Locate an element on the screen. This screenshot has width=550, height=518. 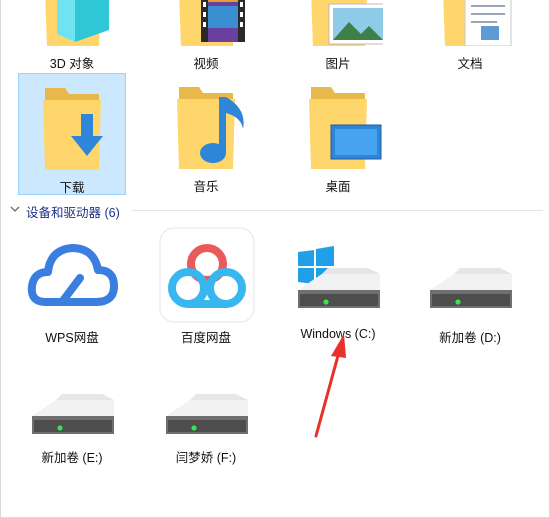
device-wps-cloud: WPS网盘 is located at coordinates (72, 285).